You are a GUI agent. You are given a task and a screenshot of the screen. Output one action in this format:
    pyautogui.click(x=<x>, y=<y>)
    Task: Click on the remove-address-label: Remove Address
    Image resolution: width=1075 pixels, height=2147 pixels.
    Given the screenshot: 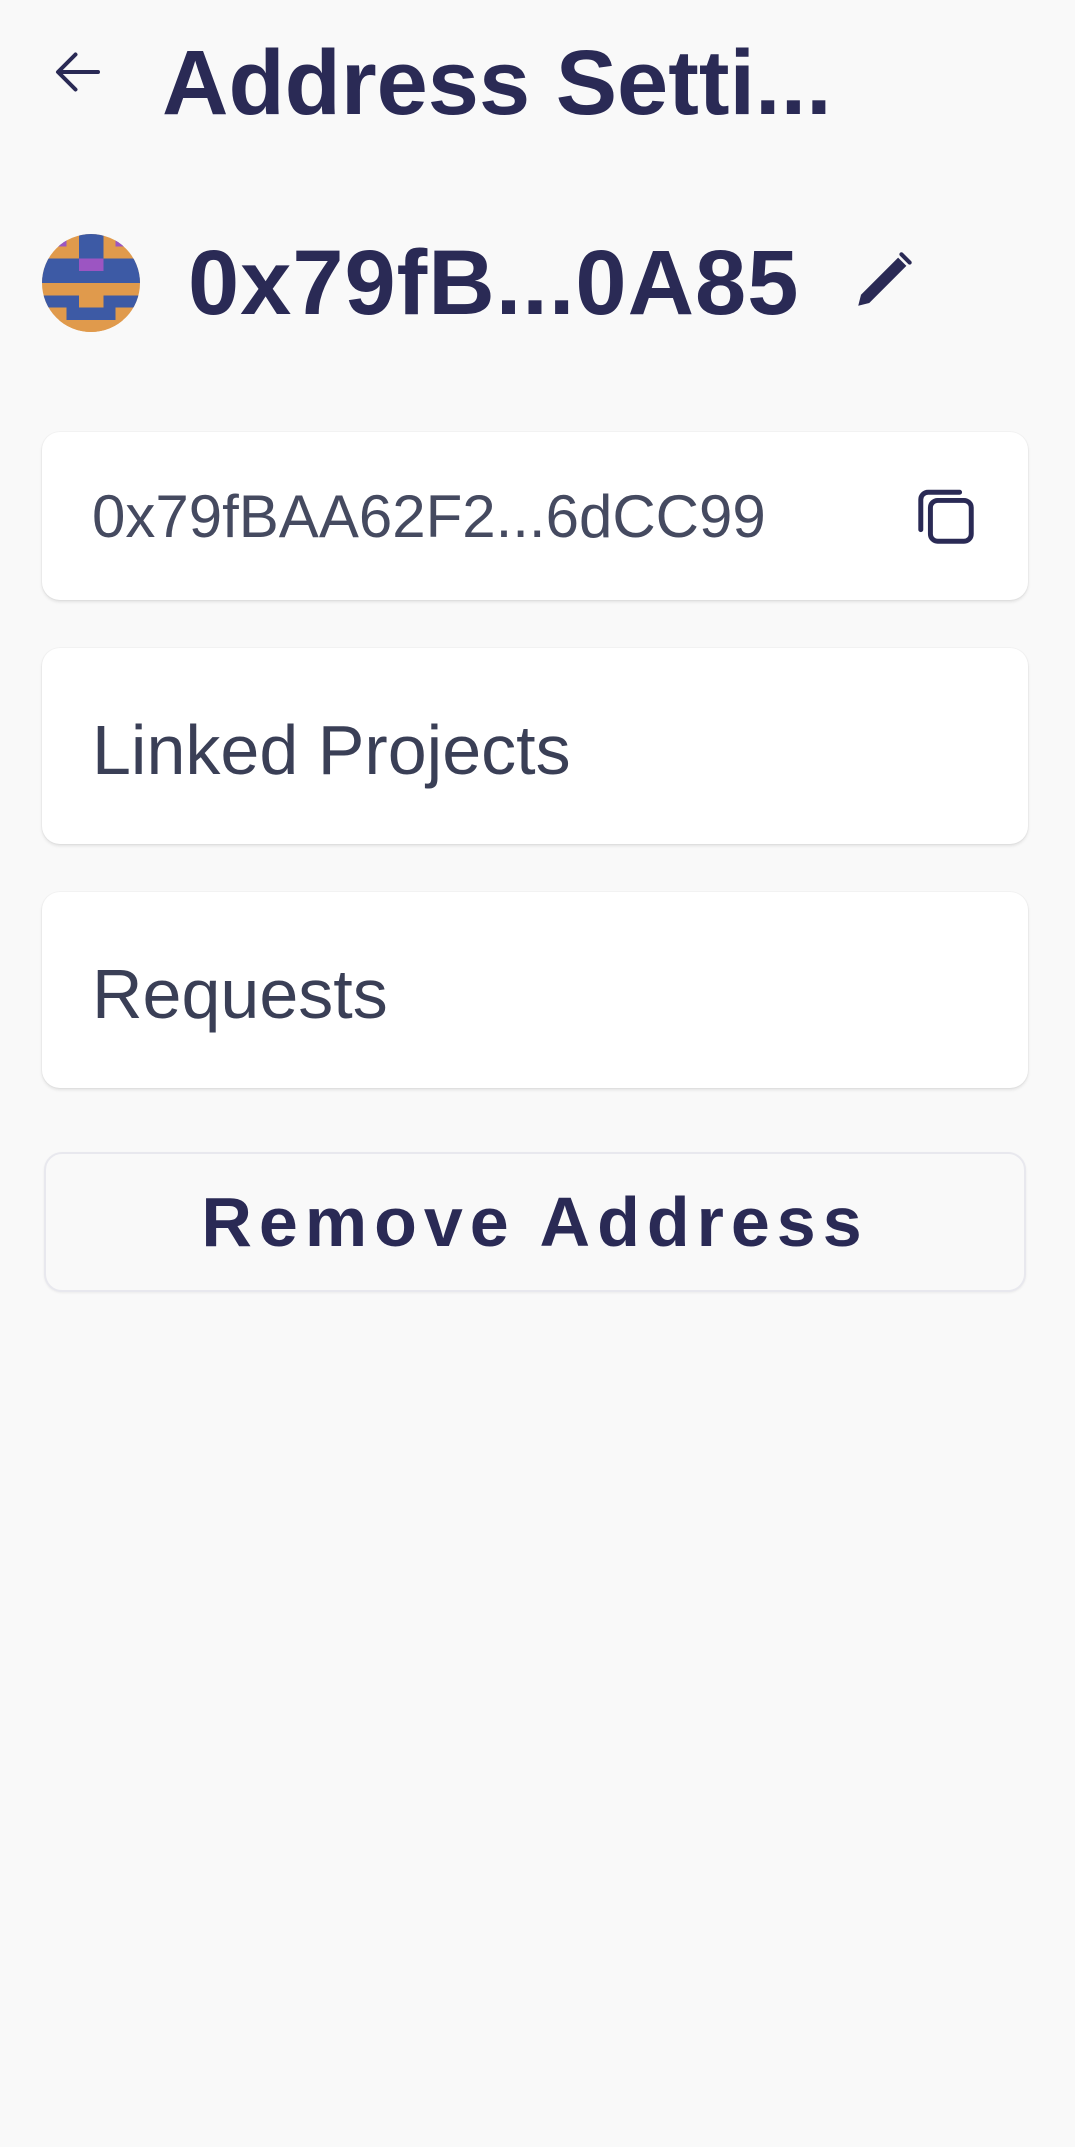 What is the action you would take?
    pyautogui.click(x=535, y=1222)
    